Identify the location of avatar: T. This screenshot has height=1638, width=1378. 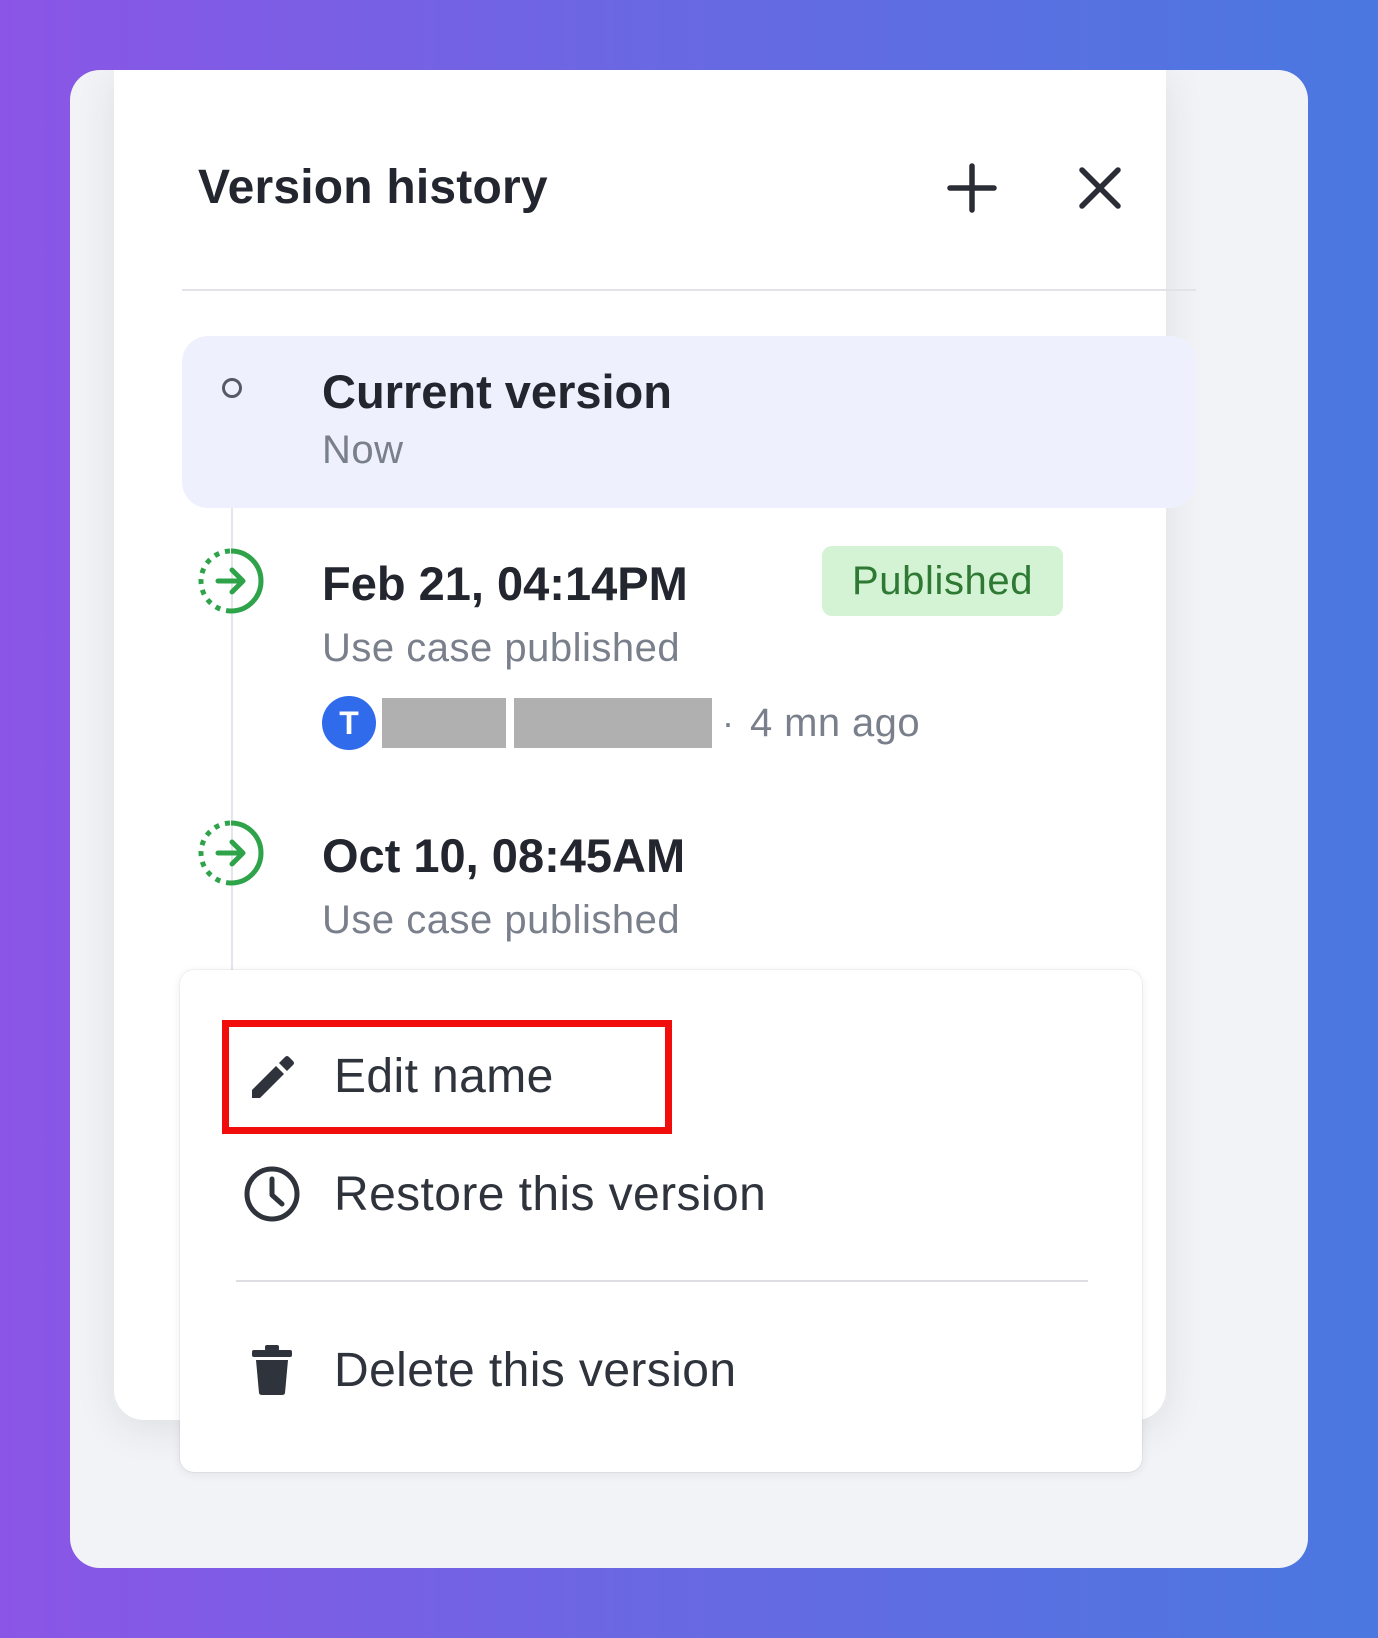
(349, 723).